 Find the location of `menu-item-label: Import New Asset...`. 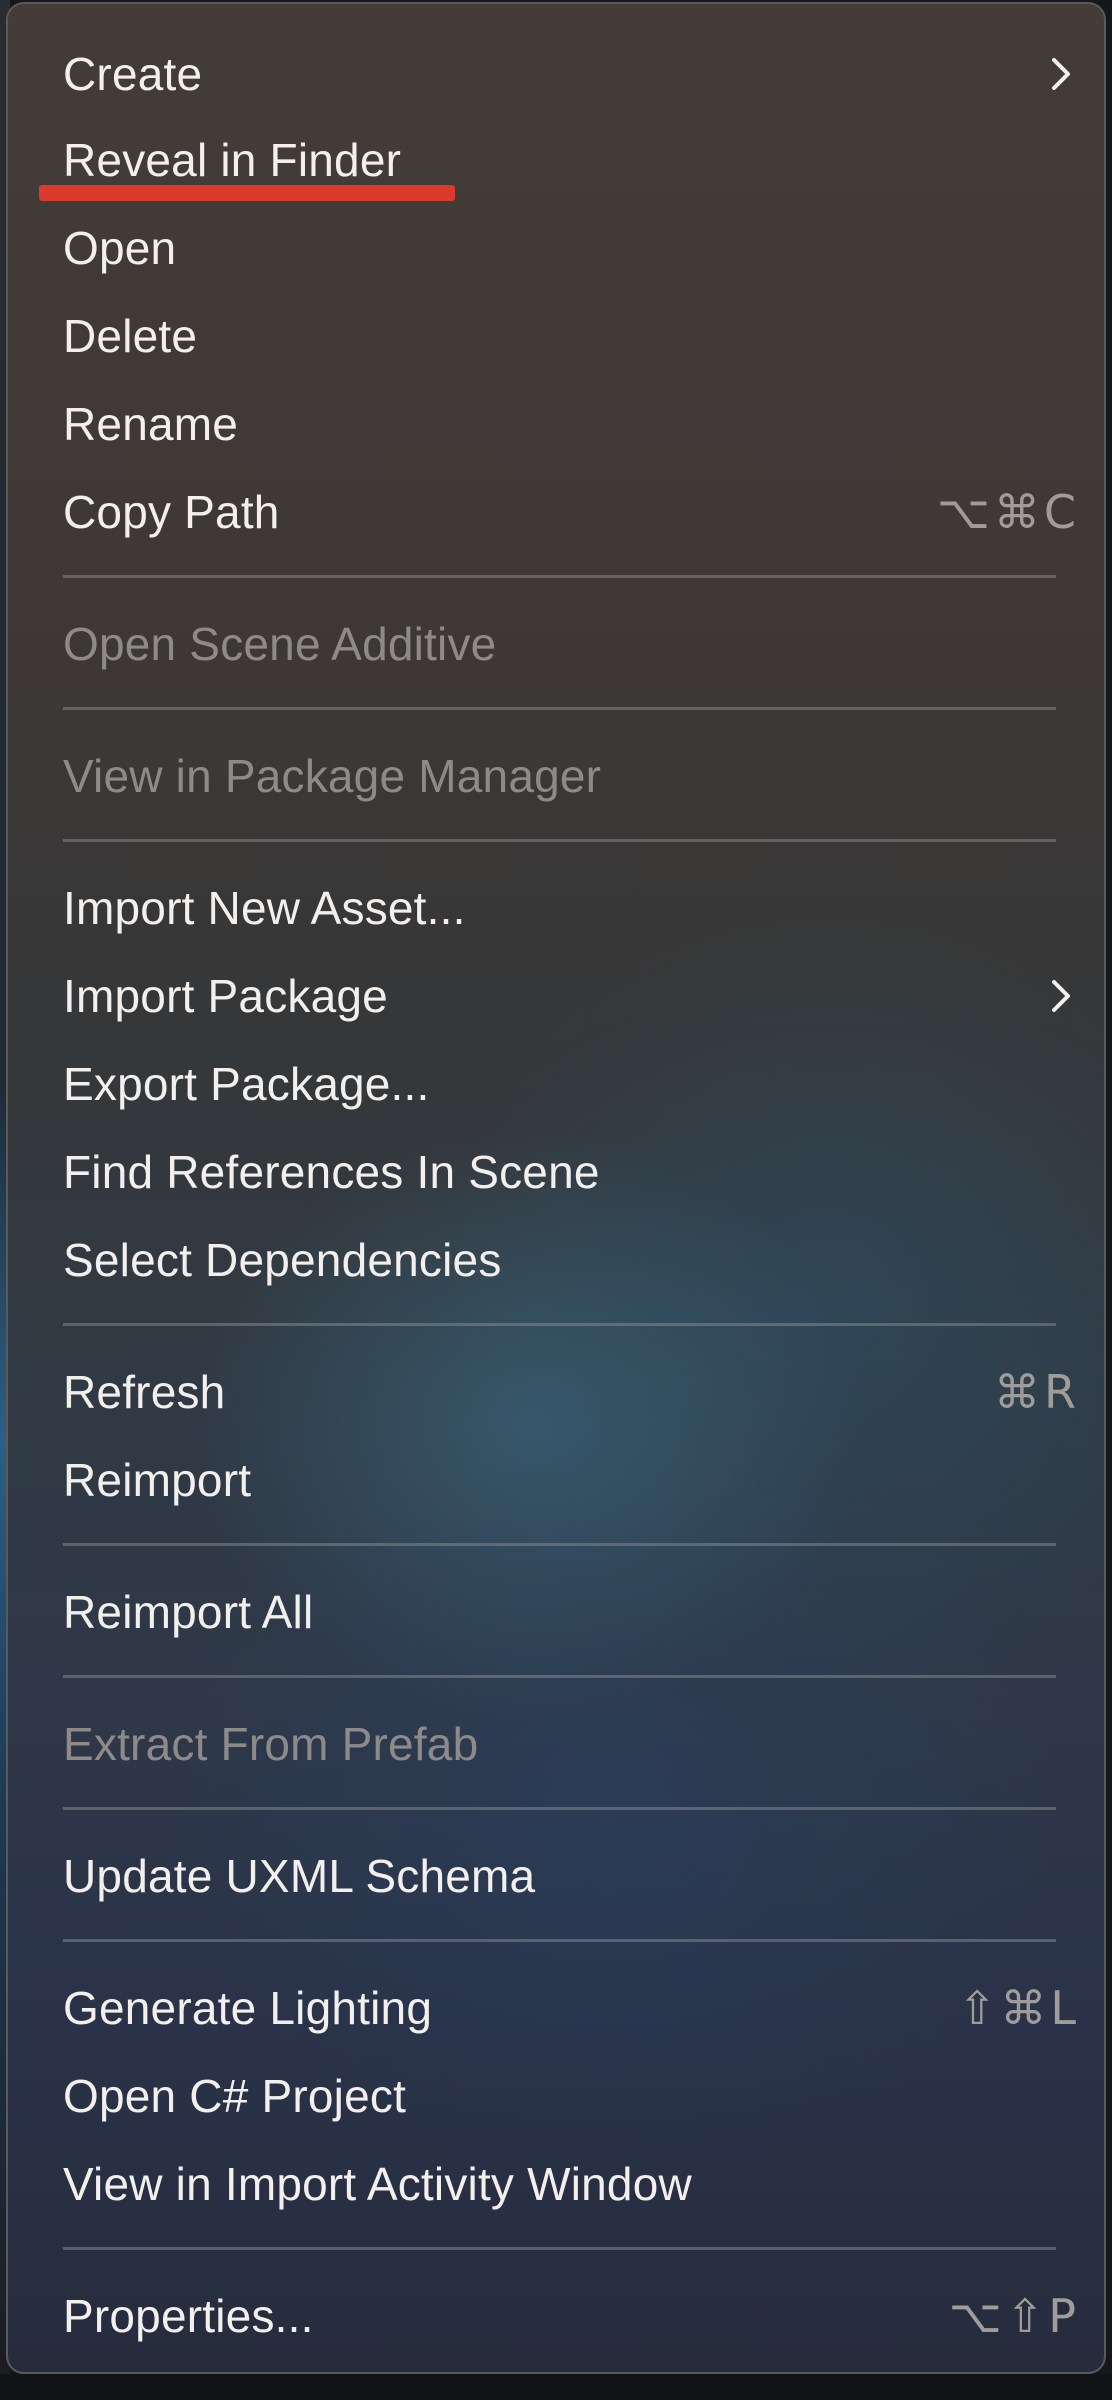

menu-item-label: Import New Asset... is located at coordinates (264, 908).